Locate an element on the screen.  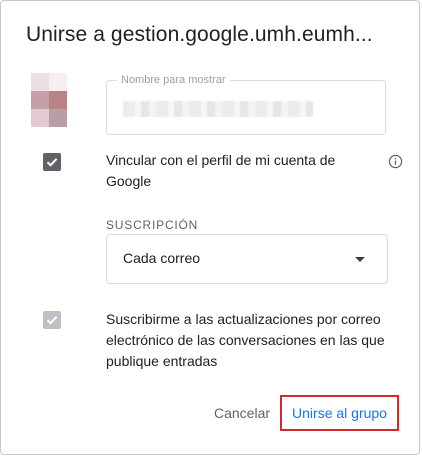
dropdown-arrow-icon is located at coordinates (360, 259).